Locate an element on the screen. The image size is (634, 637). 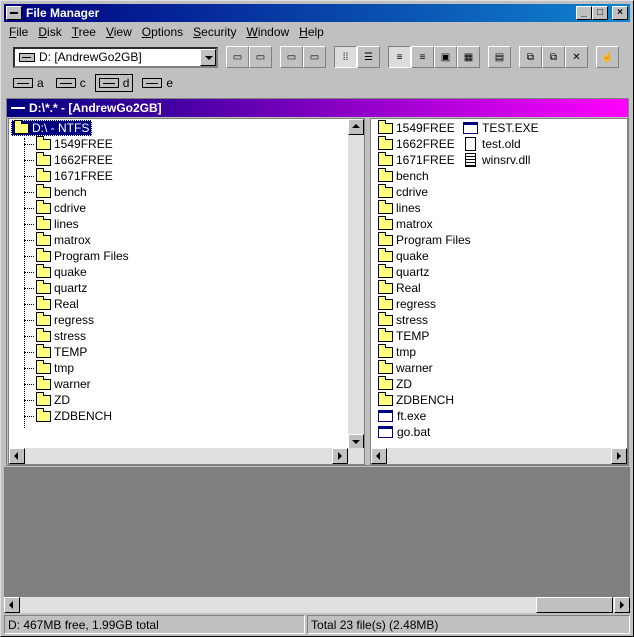
file-list-item: quartz is located at coordinates (403, 271).